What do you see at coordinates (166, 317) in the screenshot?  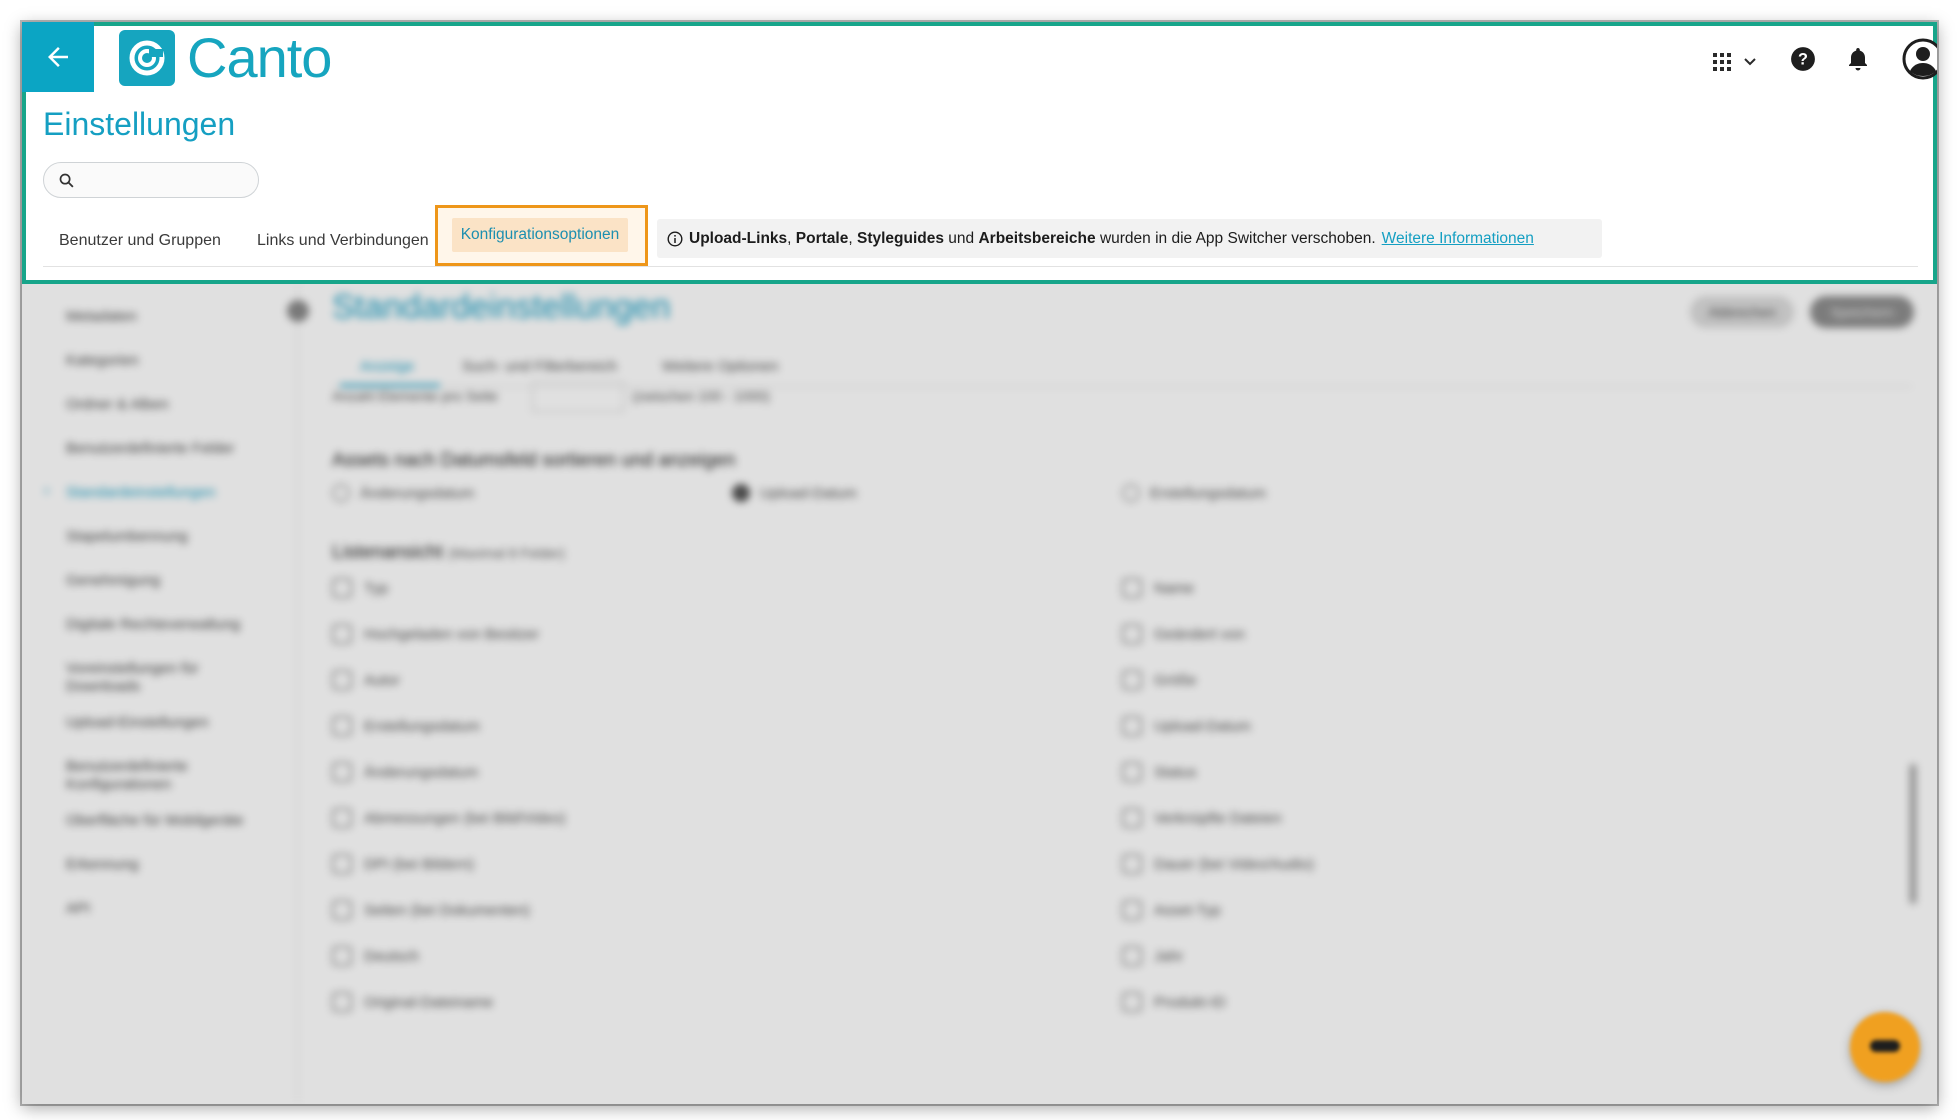 I see `sidebar-item-metadaten: Metadaten` at bounding box center [166, 317].